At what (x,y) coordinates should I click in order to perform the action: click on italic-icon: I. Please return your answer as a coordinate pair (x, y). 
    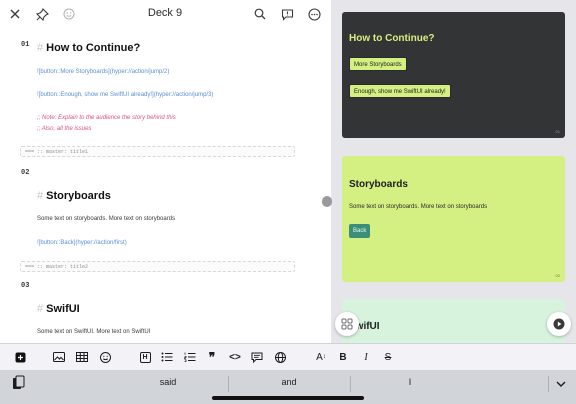
    Looking at the image, I should click on (366, 357).